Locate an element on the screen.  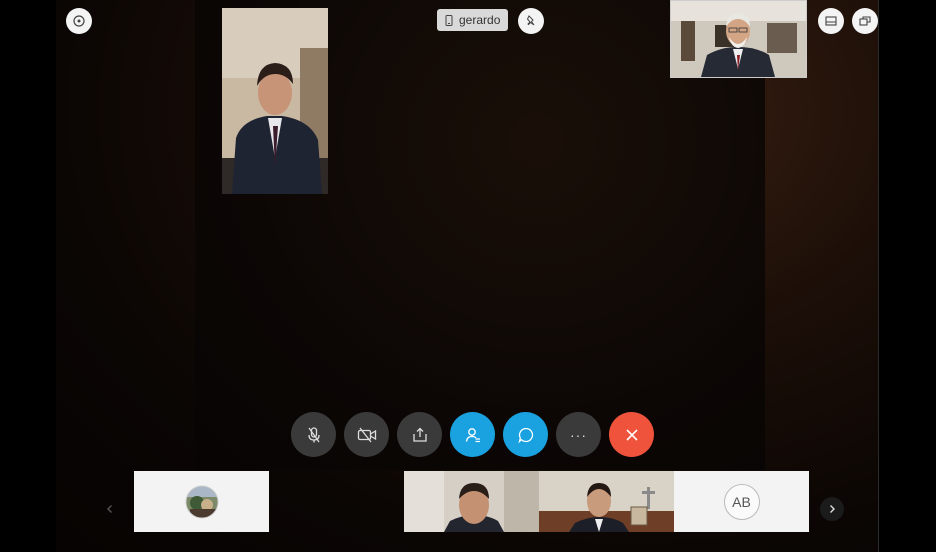
caller-name-tag: gerardo is located at coordinates (473, 20).